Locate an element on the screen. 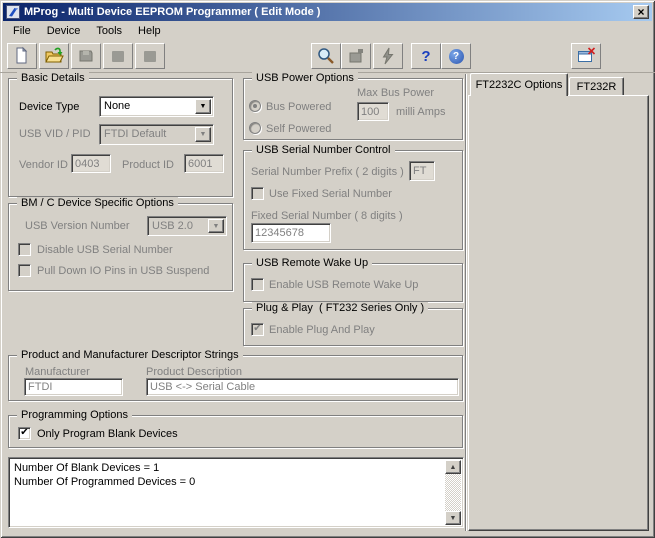 This screenshot has width=655, height=538. max-bus-power-field is located at coordinates (373, 111).